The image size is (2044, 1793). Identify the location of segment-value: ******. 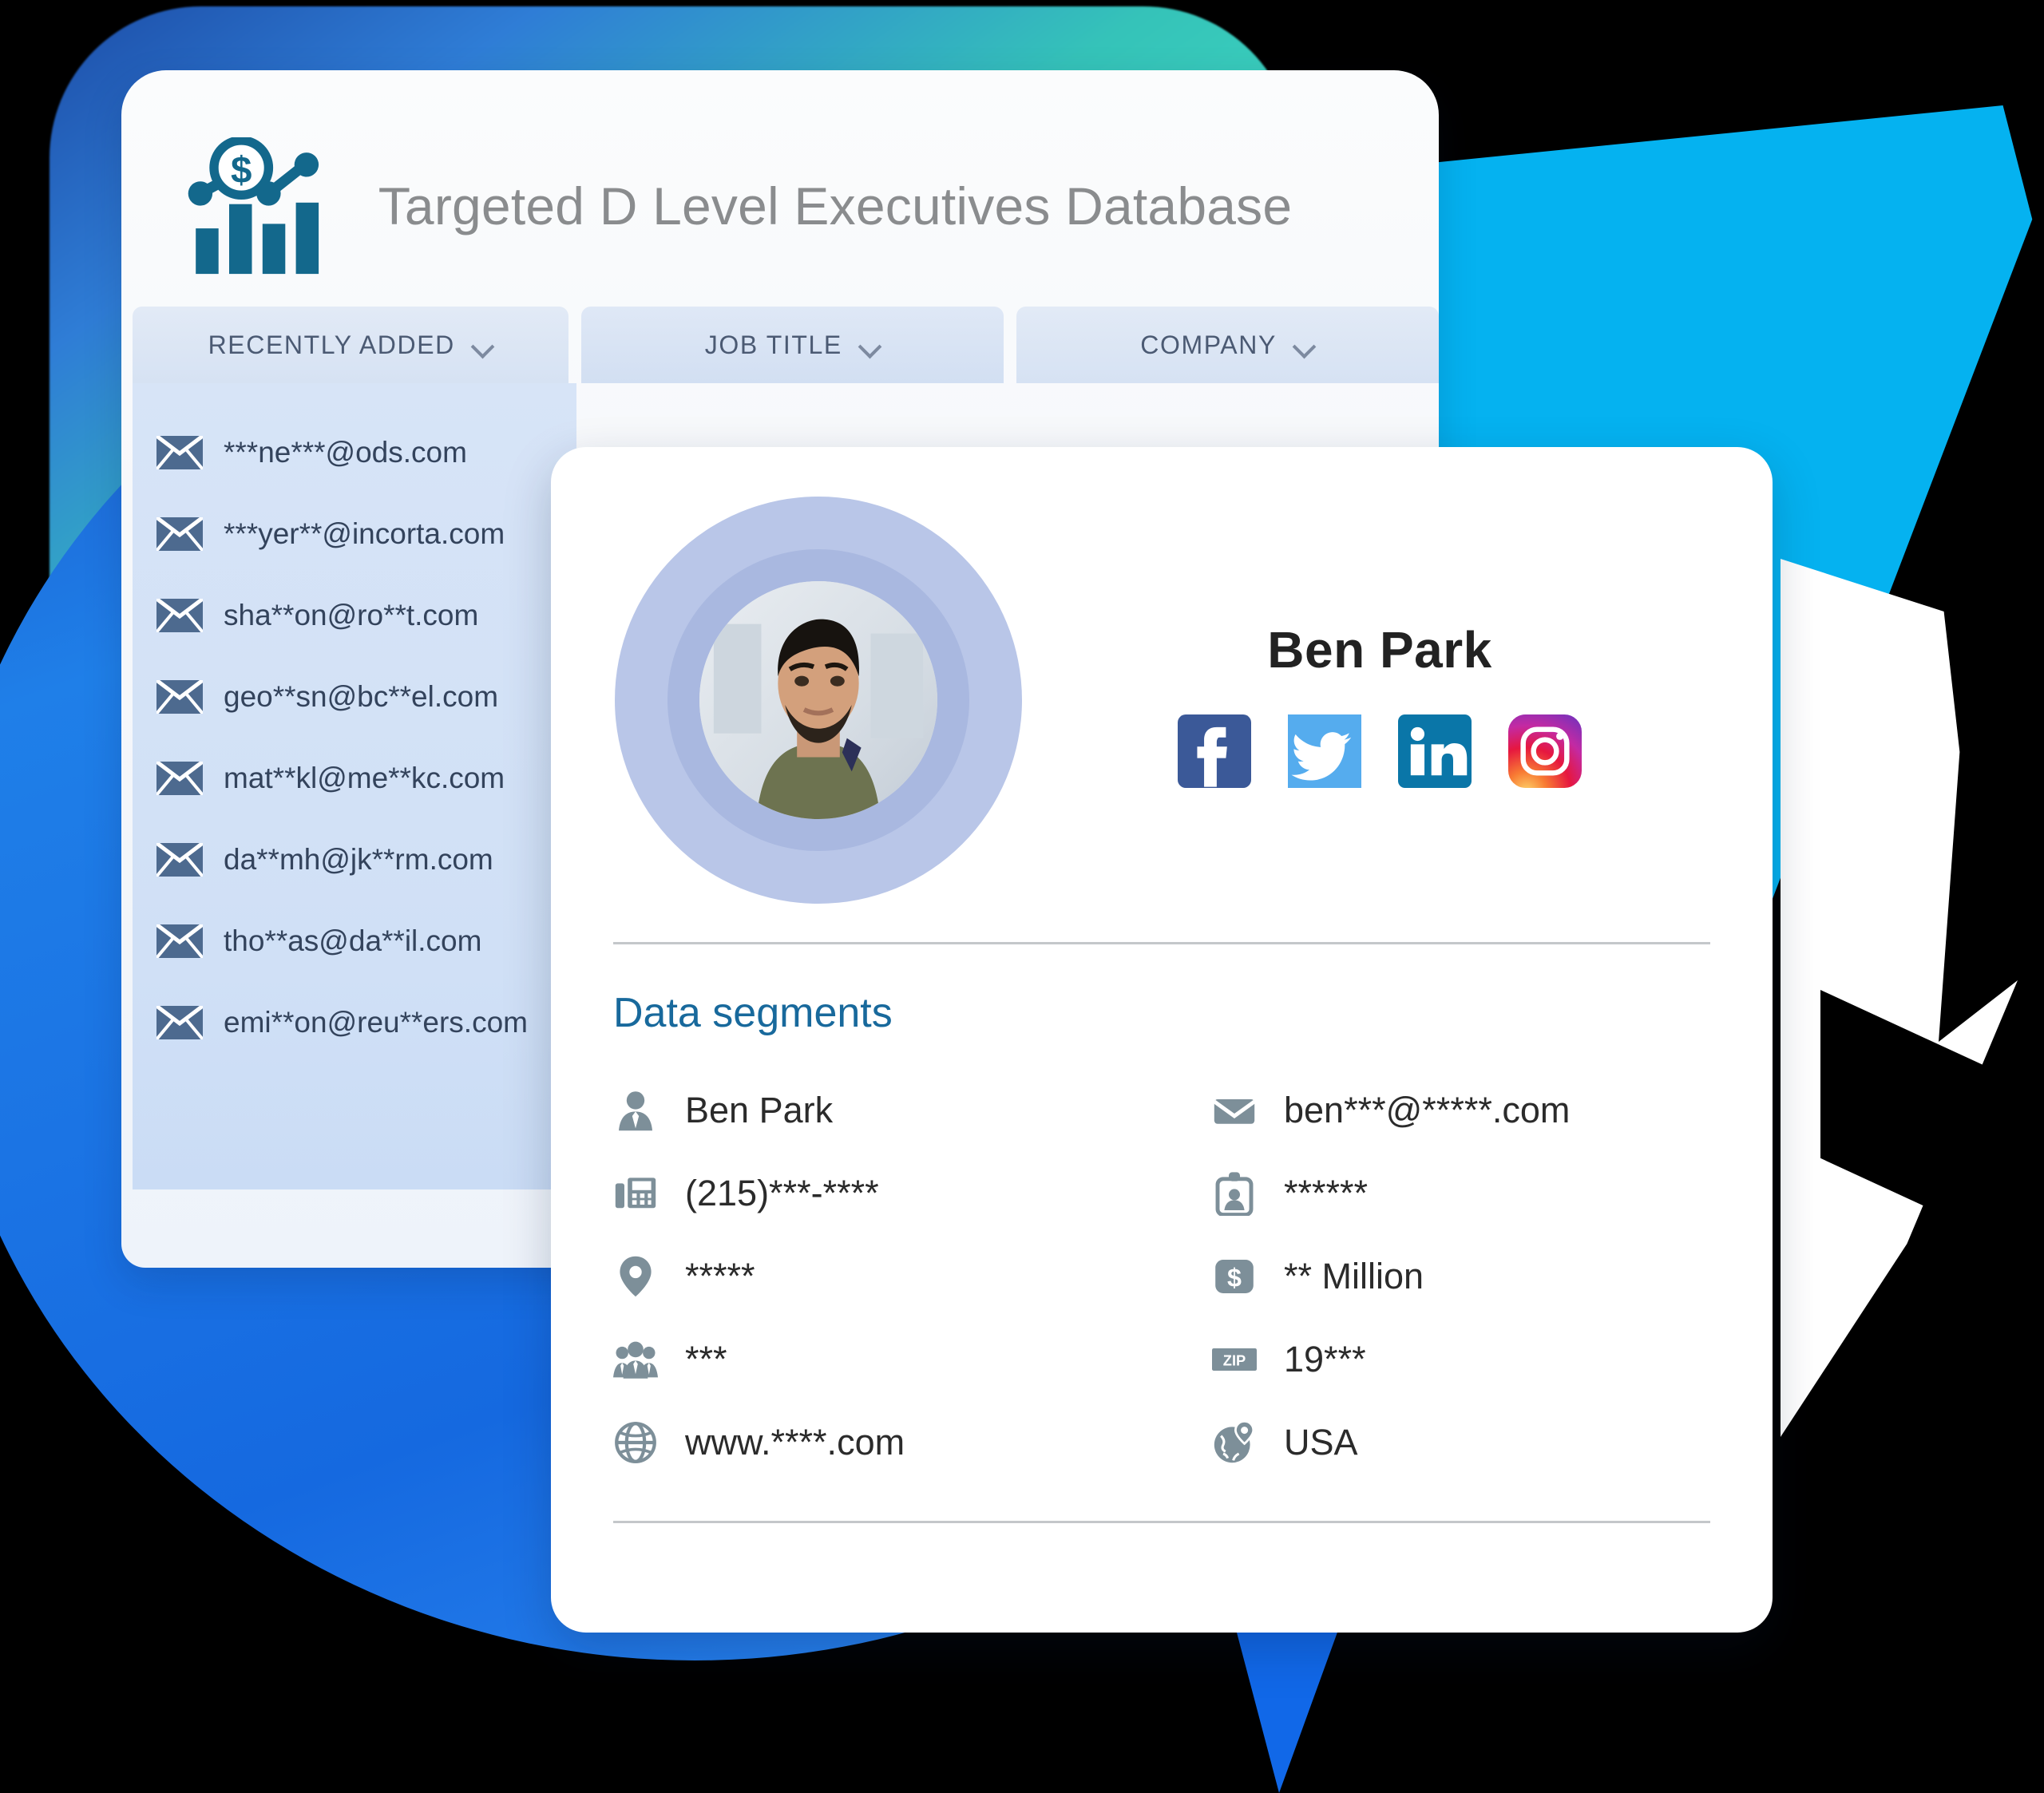
(1326, 1193).